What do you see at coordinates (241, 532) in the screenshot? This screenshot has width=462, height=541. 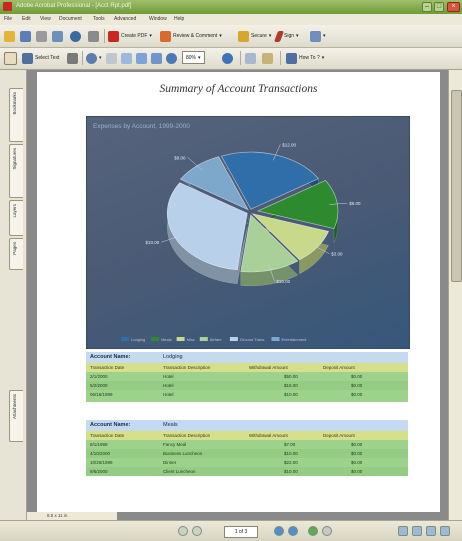 I see `page-number-field: 1 of 3` at bounding box center [241, 532].